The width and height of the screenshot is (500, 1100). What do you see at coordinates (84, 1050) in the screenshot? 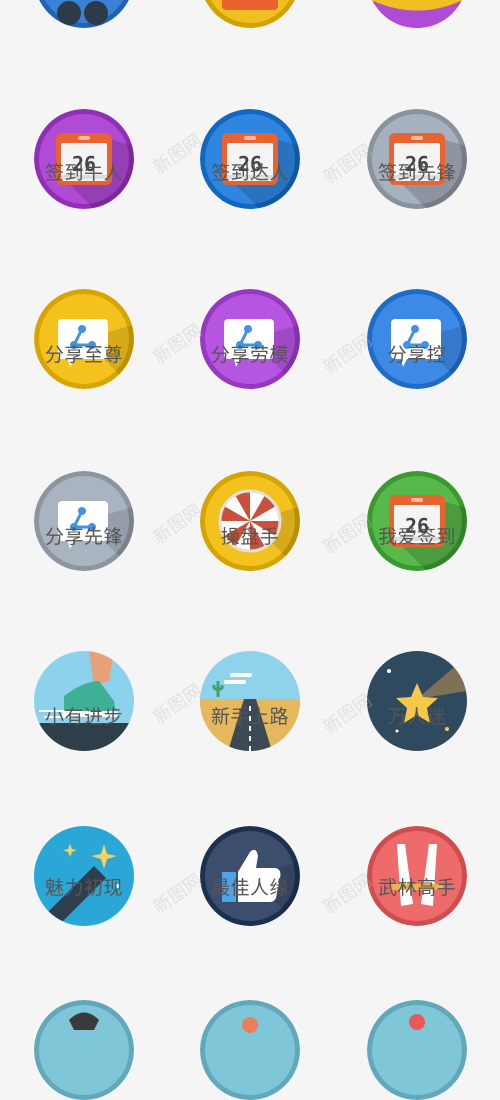
I see `partial-avatar-icon` at bounding box center [84, 1050].